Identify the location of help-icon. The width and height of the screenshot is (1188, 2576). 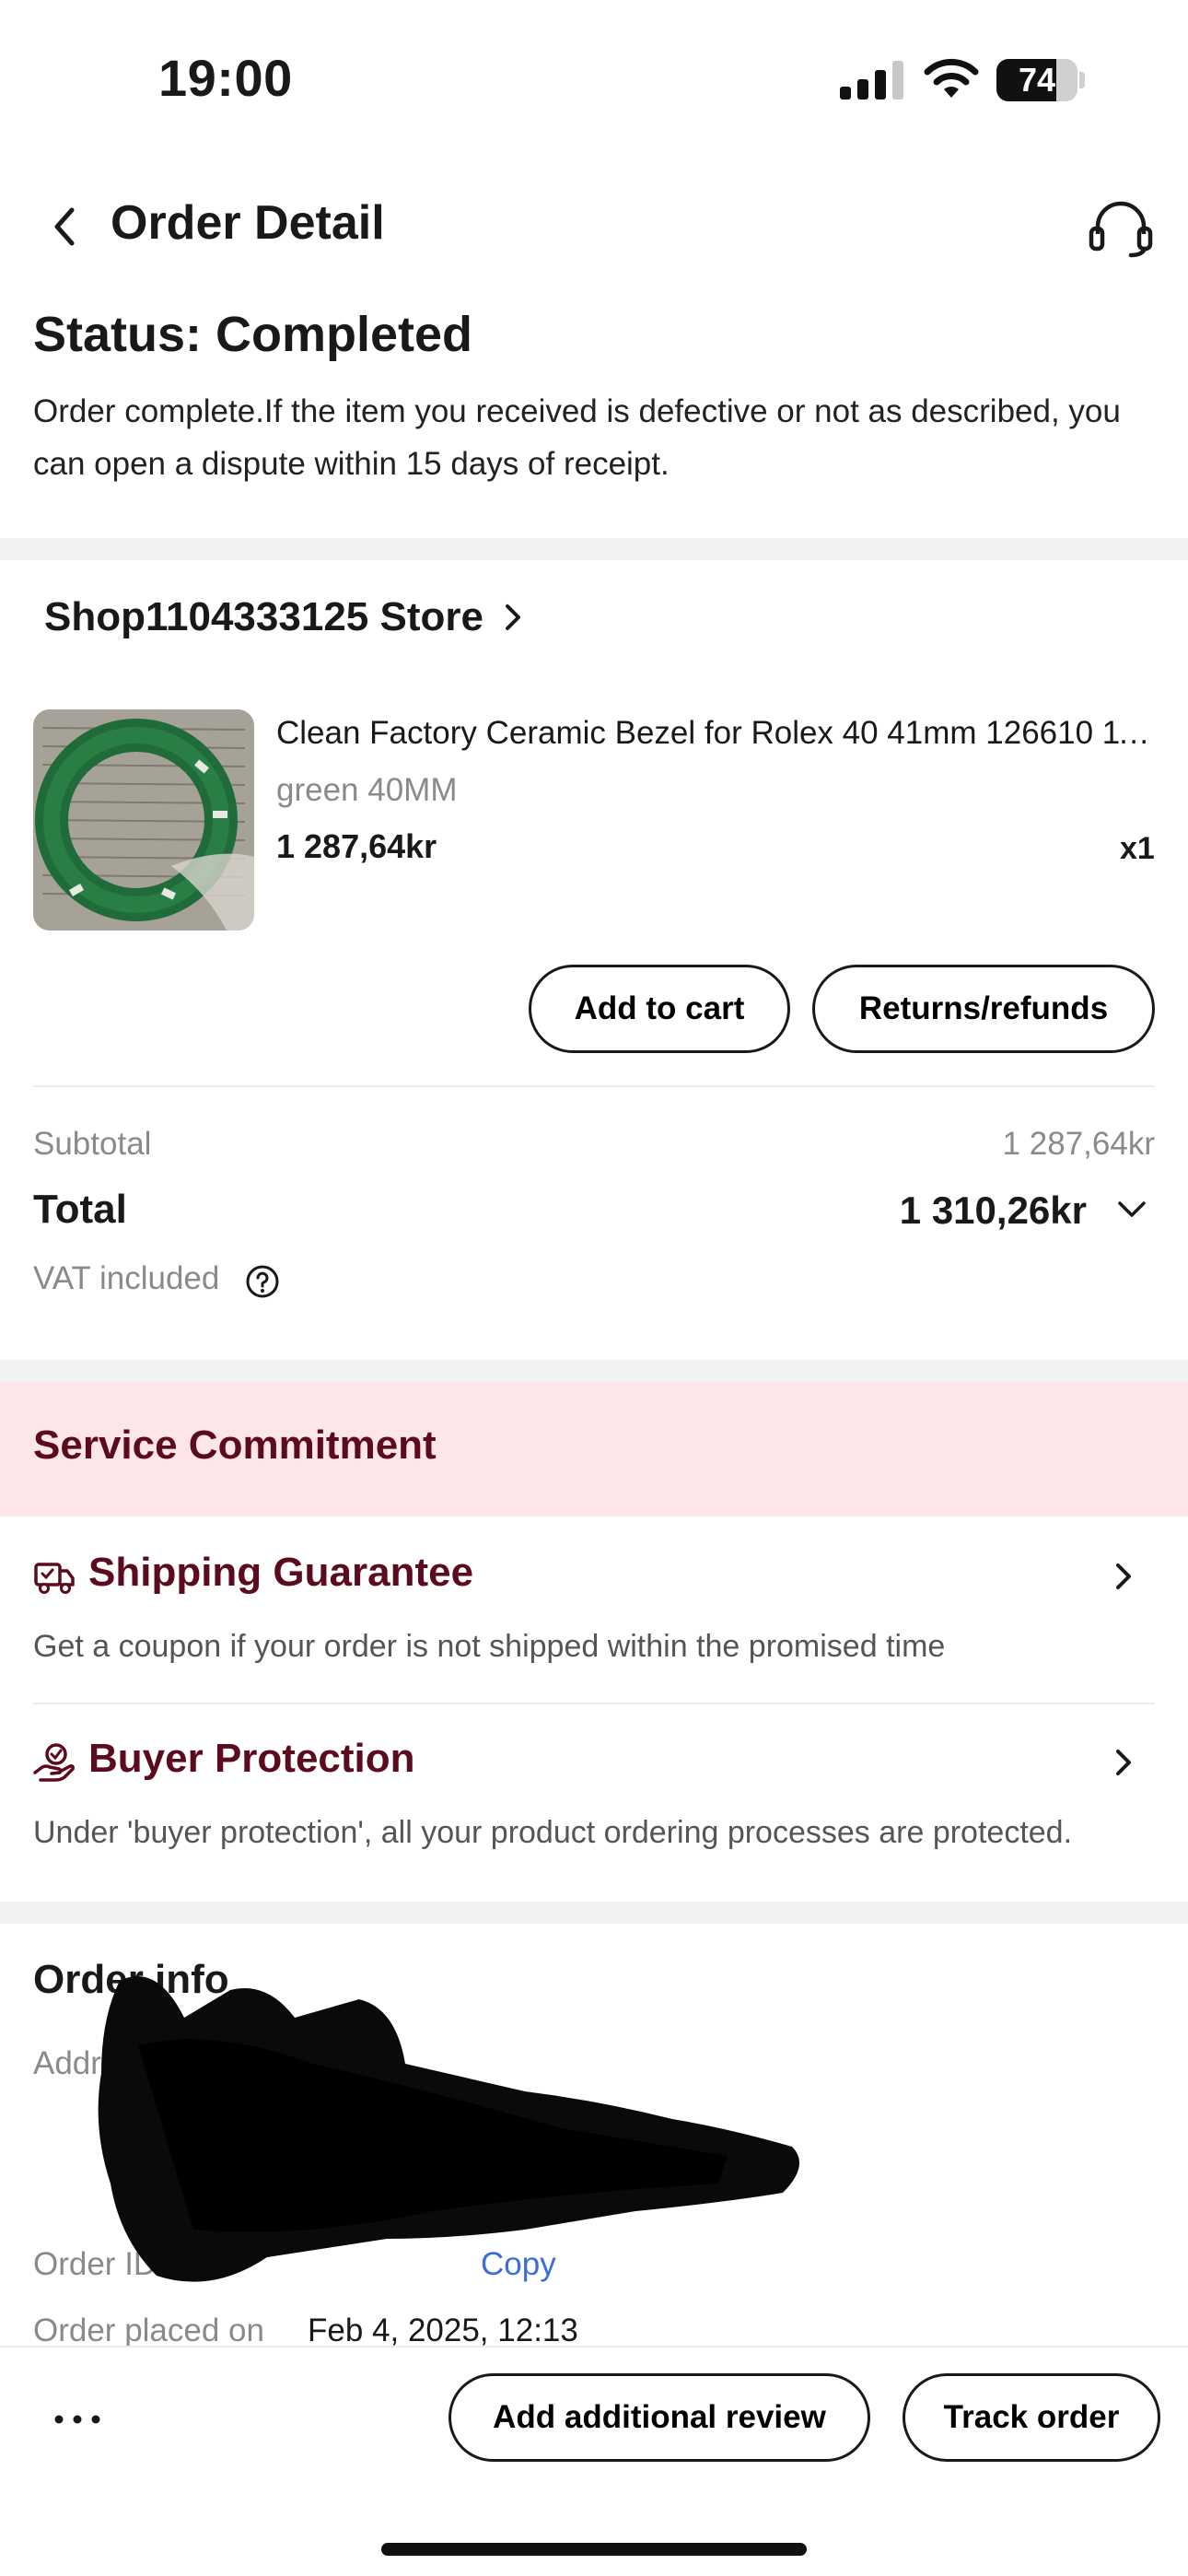
(262, 1281).